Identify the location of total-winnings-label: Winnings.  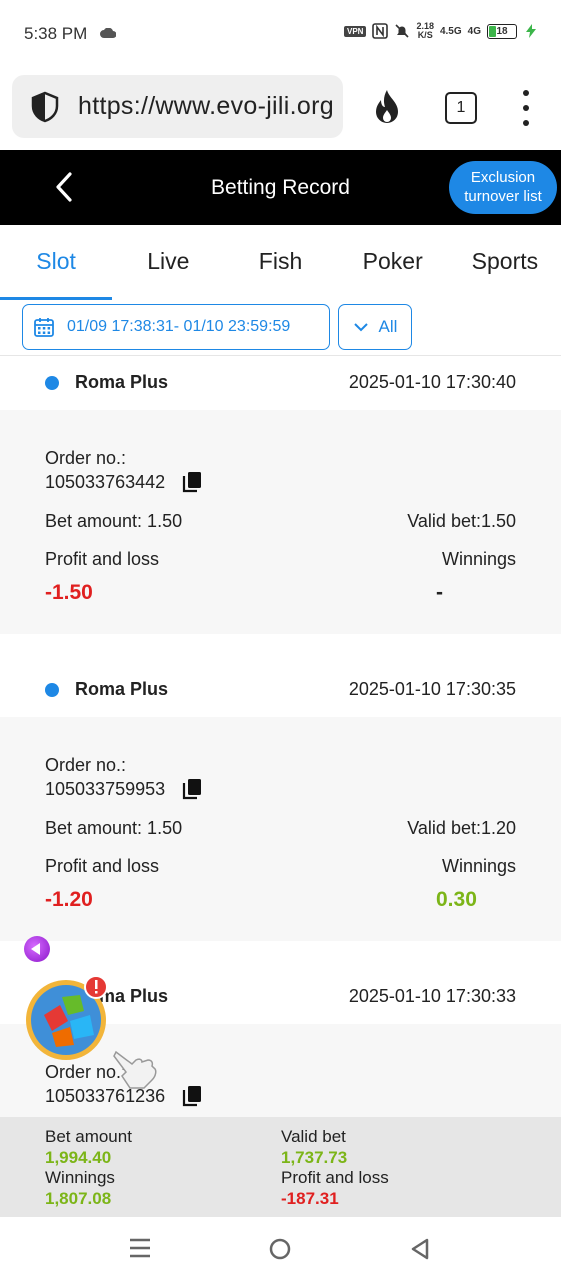
(80, 1177).